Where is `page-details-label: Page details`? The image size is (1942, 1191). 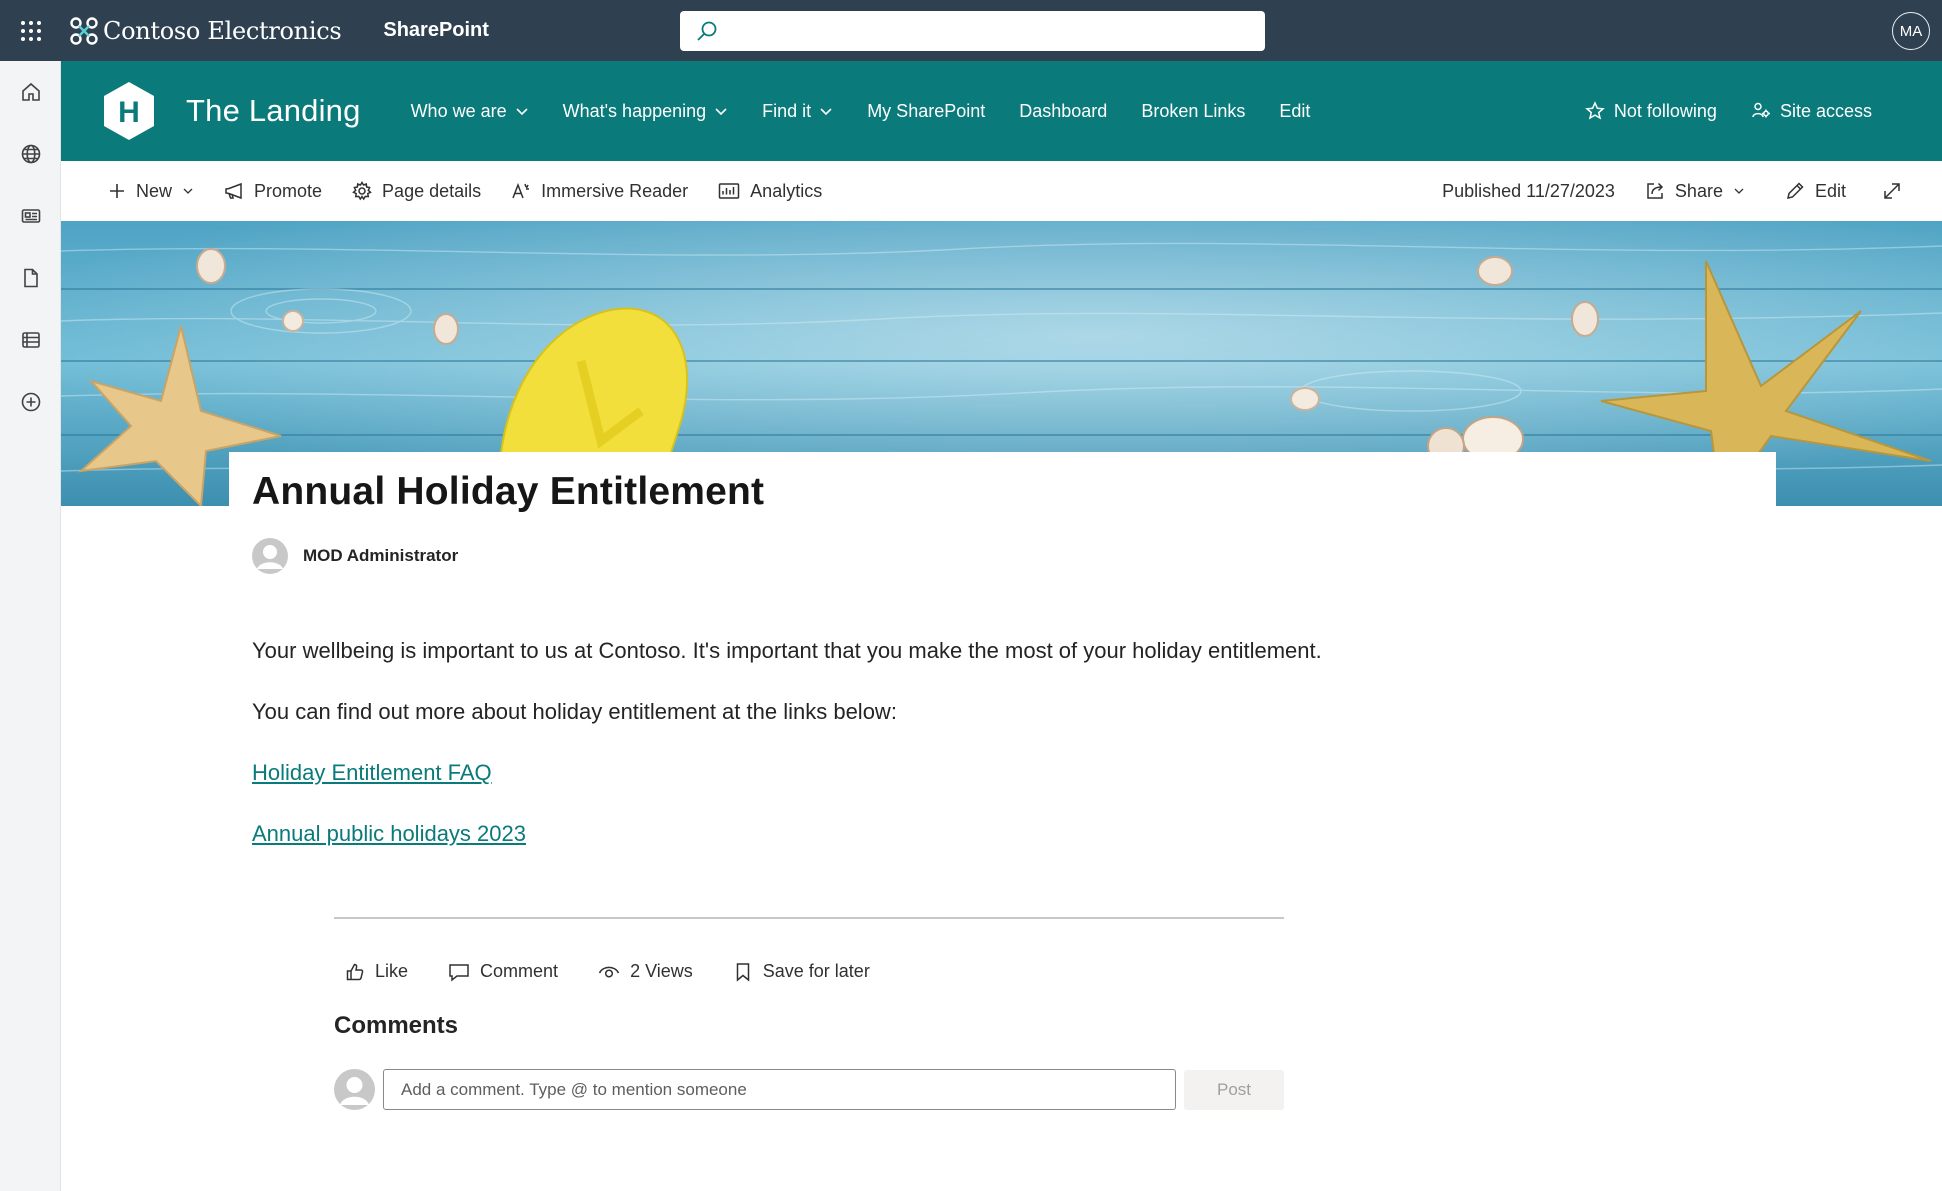
page-details-label: Page details is located at coordinates (432, 190).